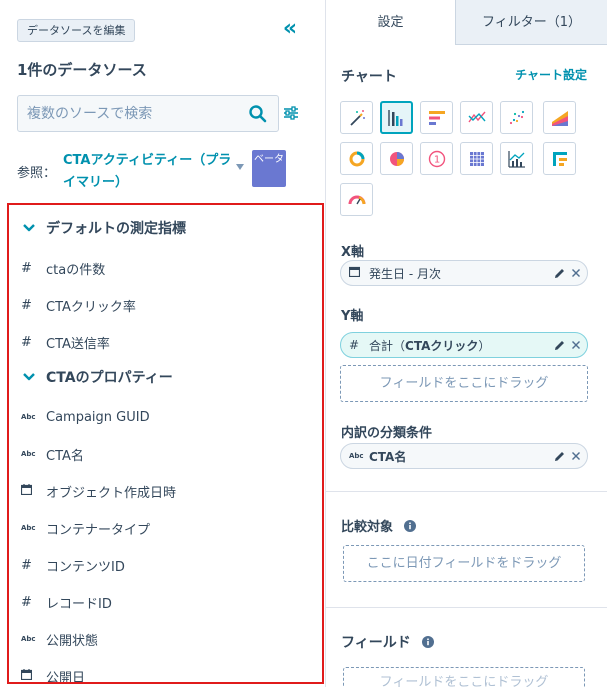  I want to click on field-item: # CTA送信率, so click(65, 342).